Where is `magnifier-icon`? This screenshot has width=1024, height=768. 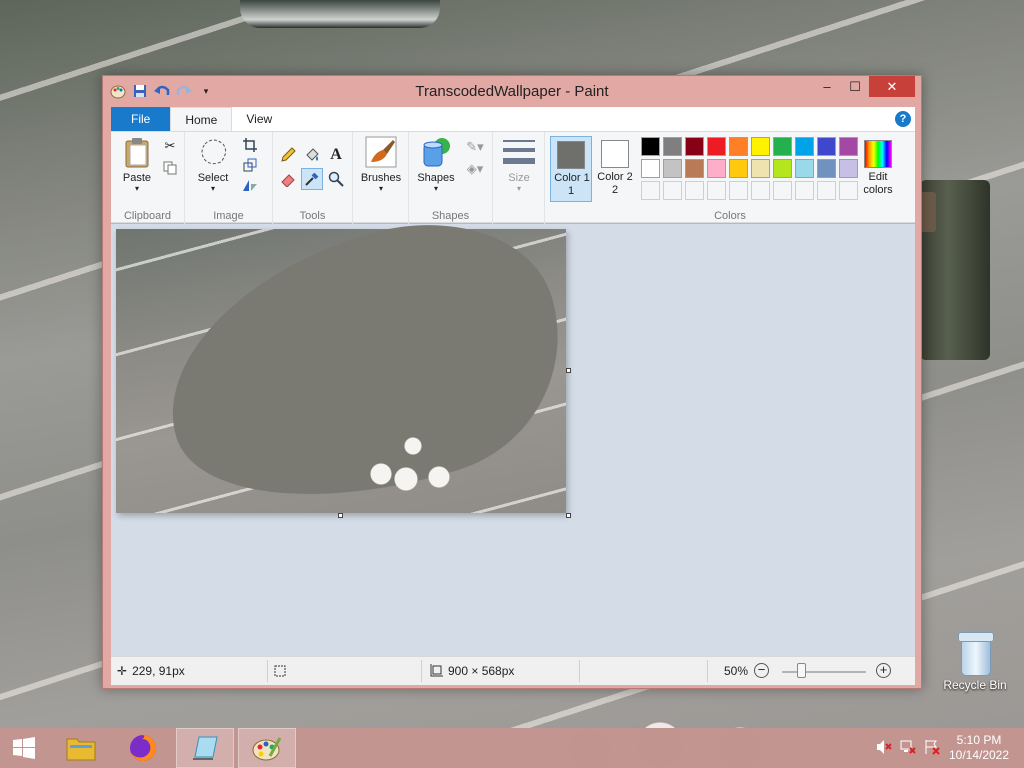
magnifier-icon is located at coordinates (336, 179).